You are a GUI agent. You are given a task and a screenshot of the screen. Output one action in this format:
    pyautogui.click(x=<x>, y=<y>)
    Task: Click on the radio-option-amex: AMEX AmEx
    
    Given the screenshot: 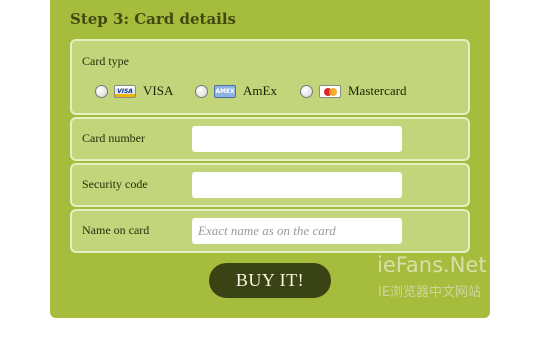 What is the action you would take?
    pyautogui.click(x=236, y=91)
    